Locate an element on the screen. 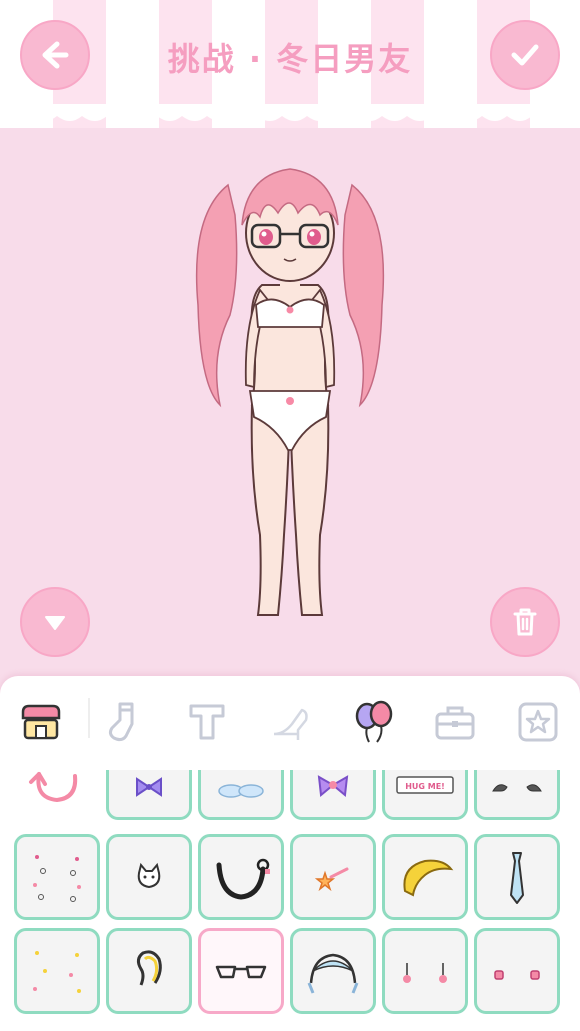 This screenshot has width=580, height=1031. collapse-button is located at coordinates (55, 622).